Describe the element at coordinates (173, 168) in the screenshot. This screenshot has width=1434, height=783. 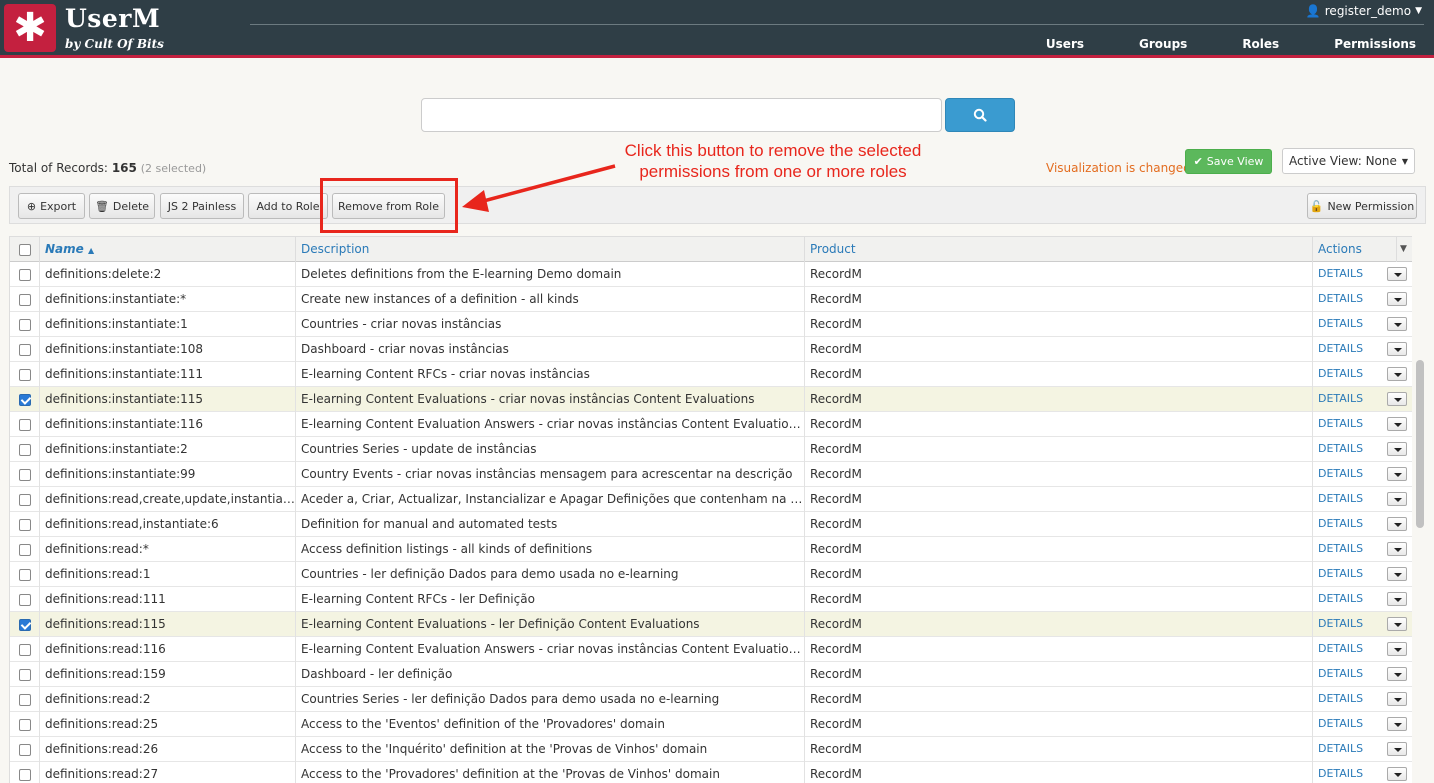
I see `selected-count: (2 selected)` at that location.